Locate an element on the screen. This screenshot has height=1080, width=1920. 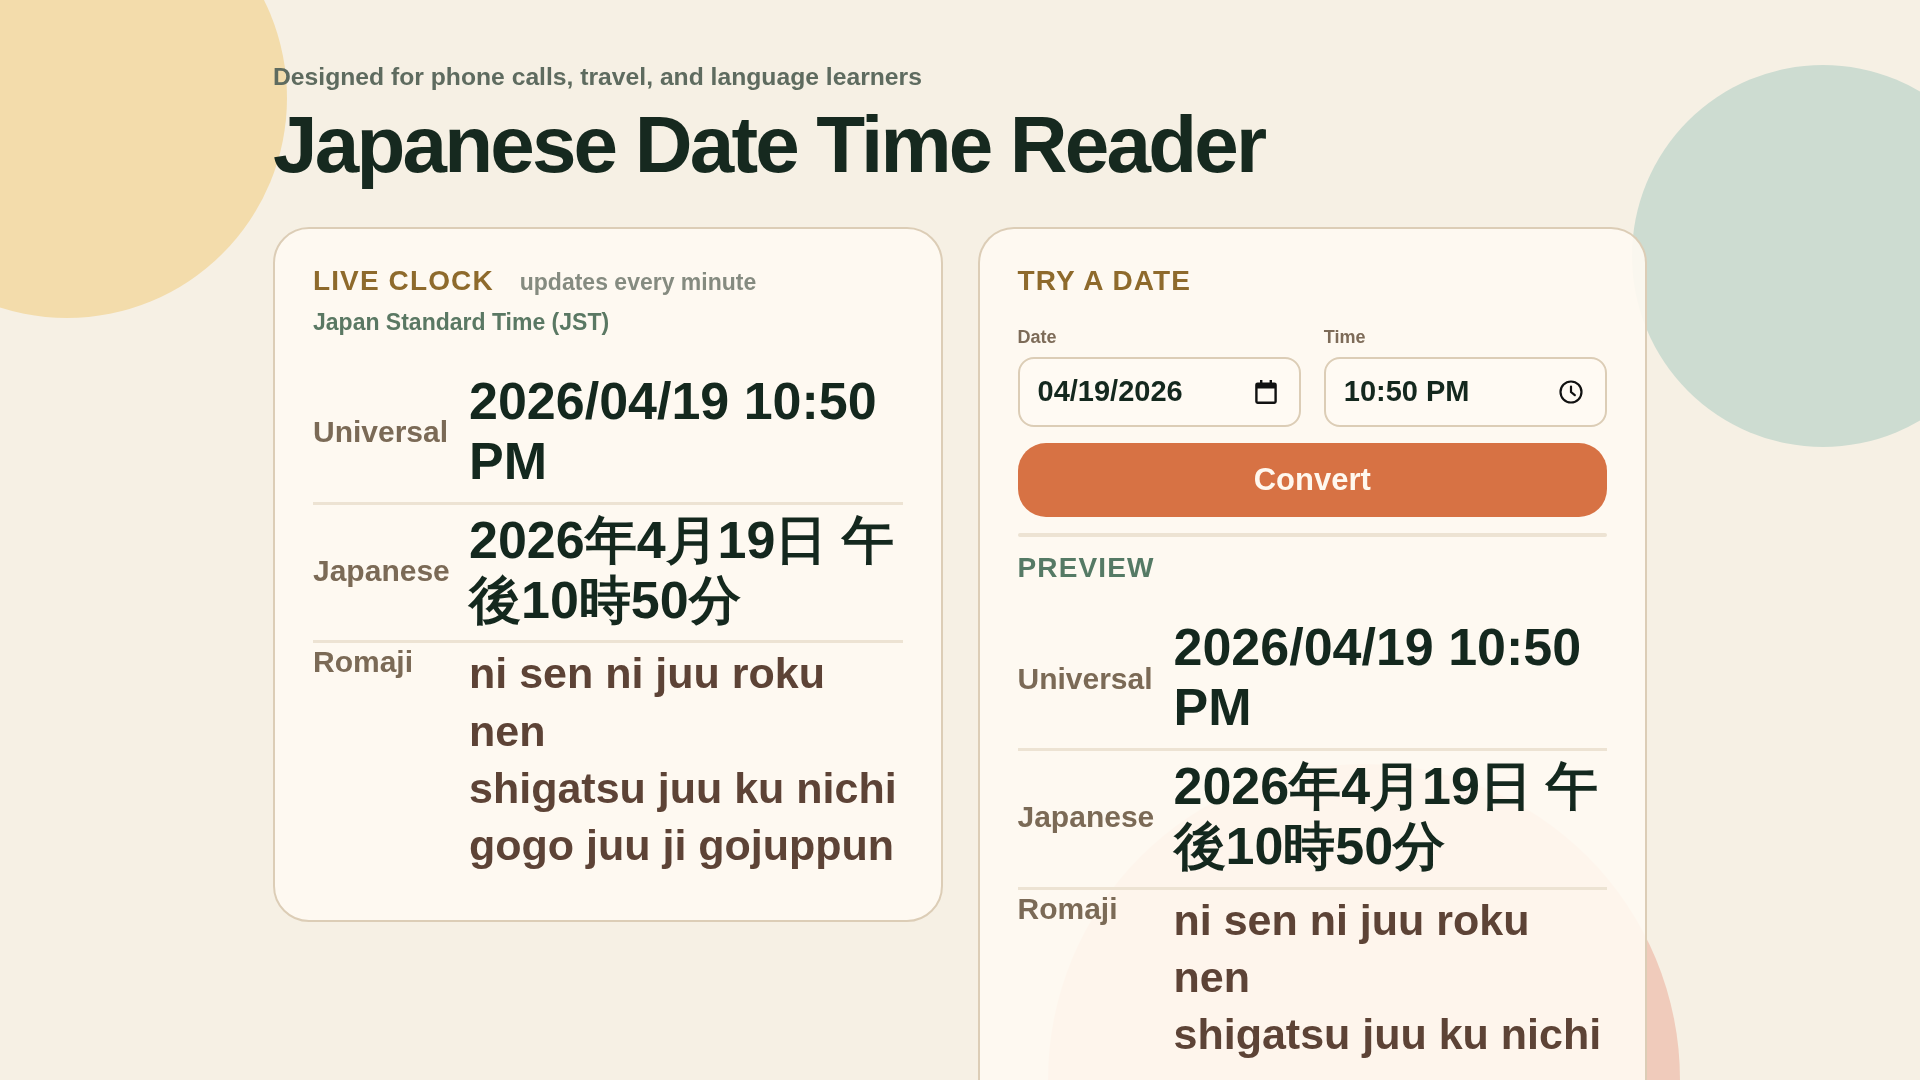
date-field: 04/19/2026 is located at coordinates (1159, 391).